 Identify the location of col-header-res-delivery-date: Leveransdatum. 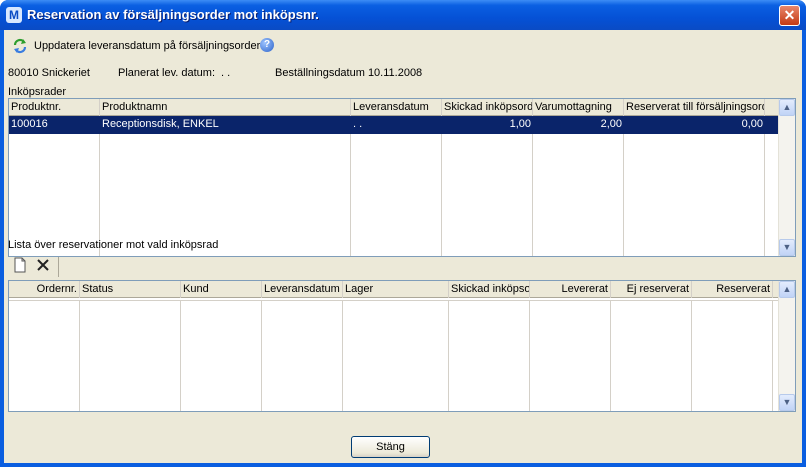
(302, 289).